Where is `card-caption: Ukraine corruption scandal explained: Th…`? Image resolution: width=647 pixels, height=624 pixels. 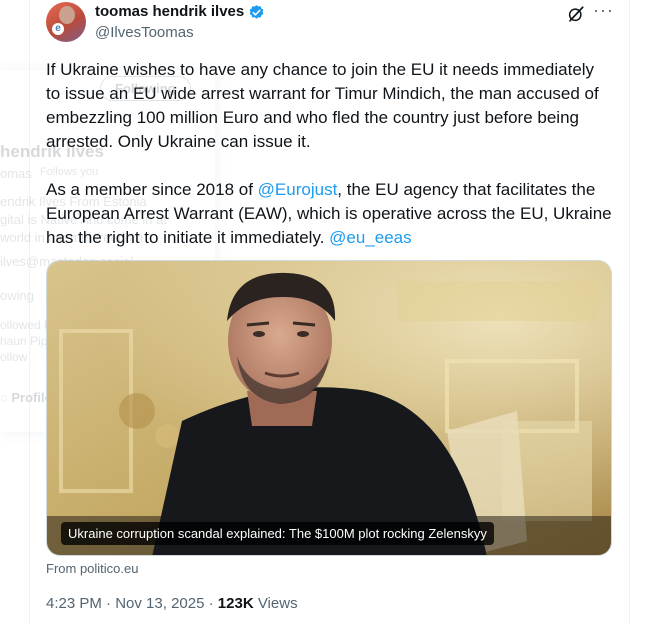 card-caption: Ukraine corruption scandal explained: Th… is located at coordinates (277, 533).